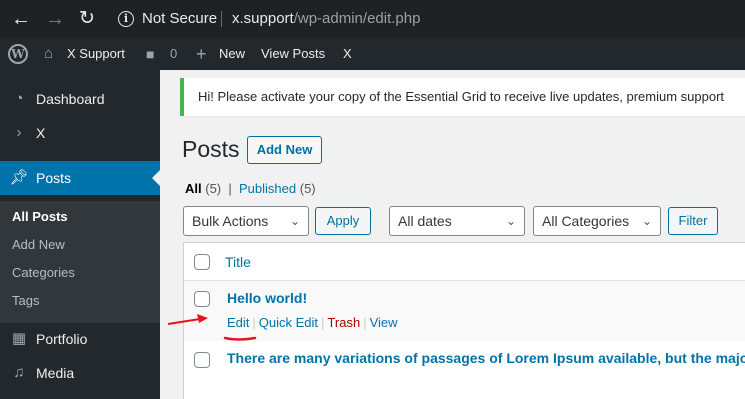 This screenshot has height=399, width=745. What do you see at coordinates (288, 322) in the screenshot?
I see `quick-edit-link: Quick Edit` at bounding box center [288, 322].